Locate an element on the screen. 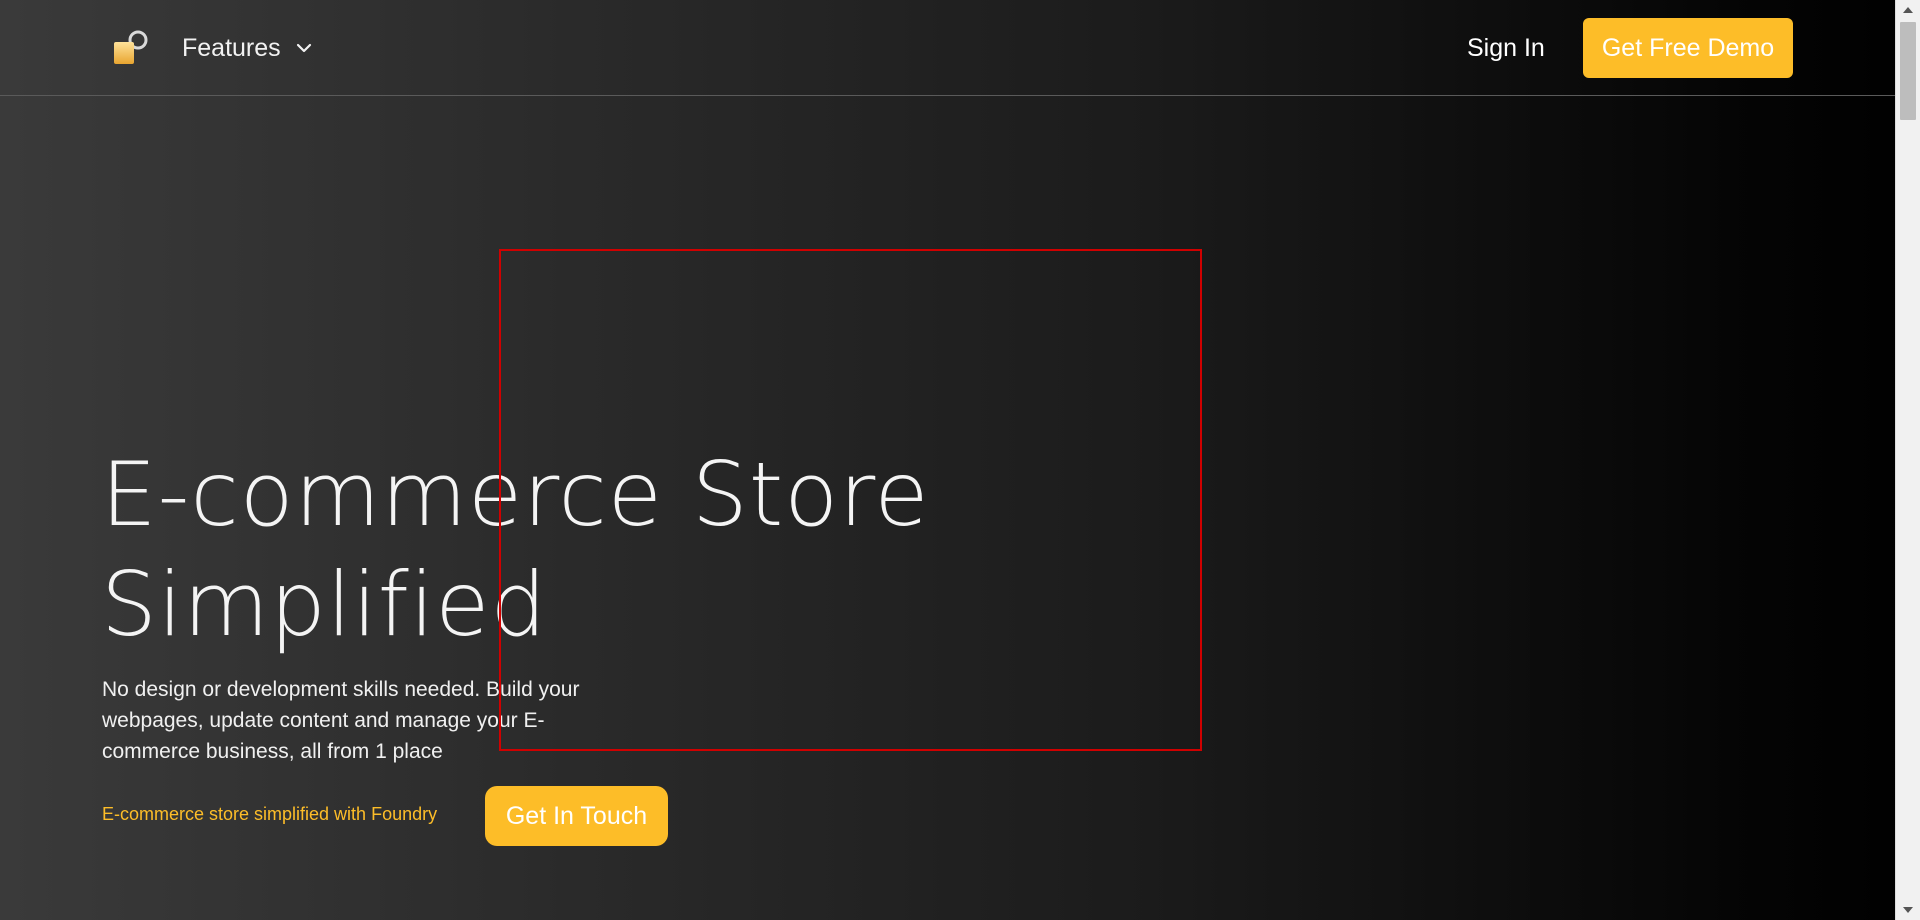  scroll-up-arrow-icon is located at coordinates (1908, 10).